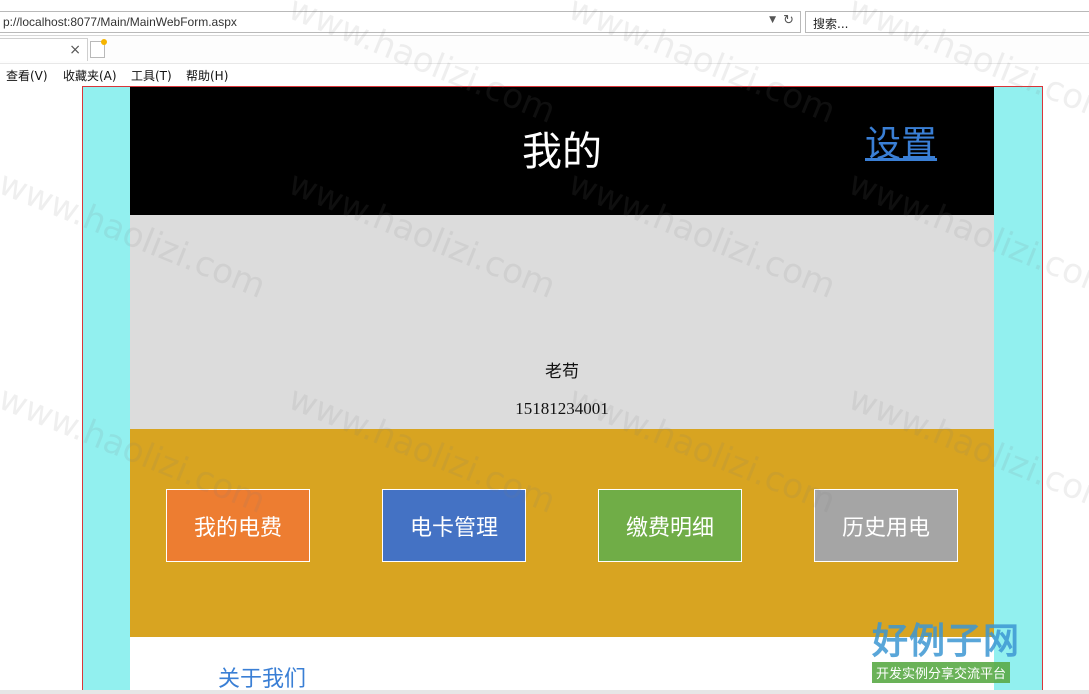 The image size is (1089, 694). I want to click on page-header: 我的 设置, so click(562, 151).